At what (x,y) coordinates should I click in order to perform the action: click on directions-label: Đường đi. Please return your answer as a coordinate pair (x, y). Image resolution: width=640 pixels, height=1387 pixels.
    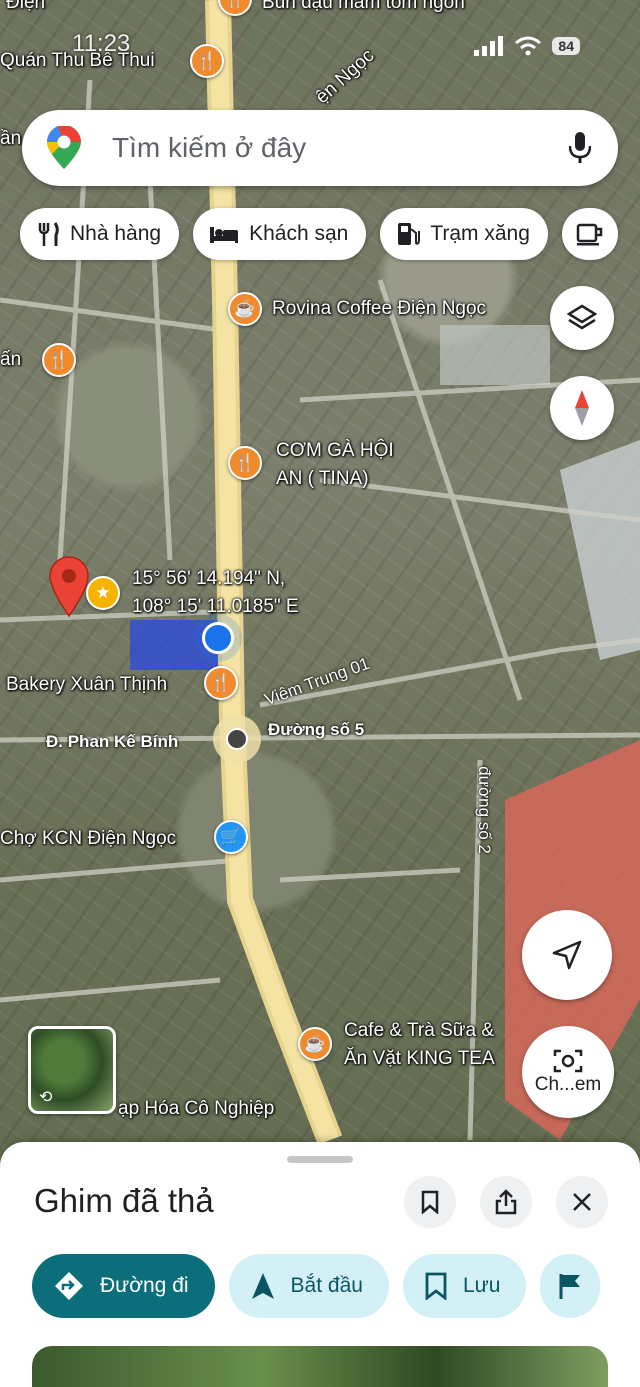
    Looking at the image, I should click on (144, 1285).